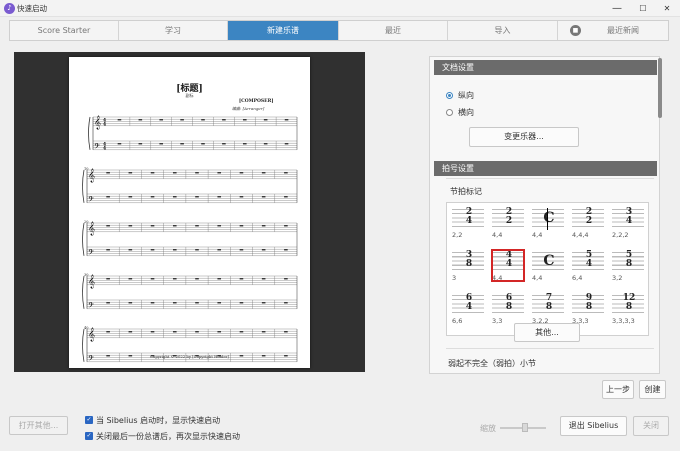 The height and width of the screenshot is (451, 680). Describe the element at coordinates (629, 218) in the screenshot. I see `time-signature-glyph: 34` at that location.